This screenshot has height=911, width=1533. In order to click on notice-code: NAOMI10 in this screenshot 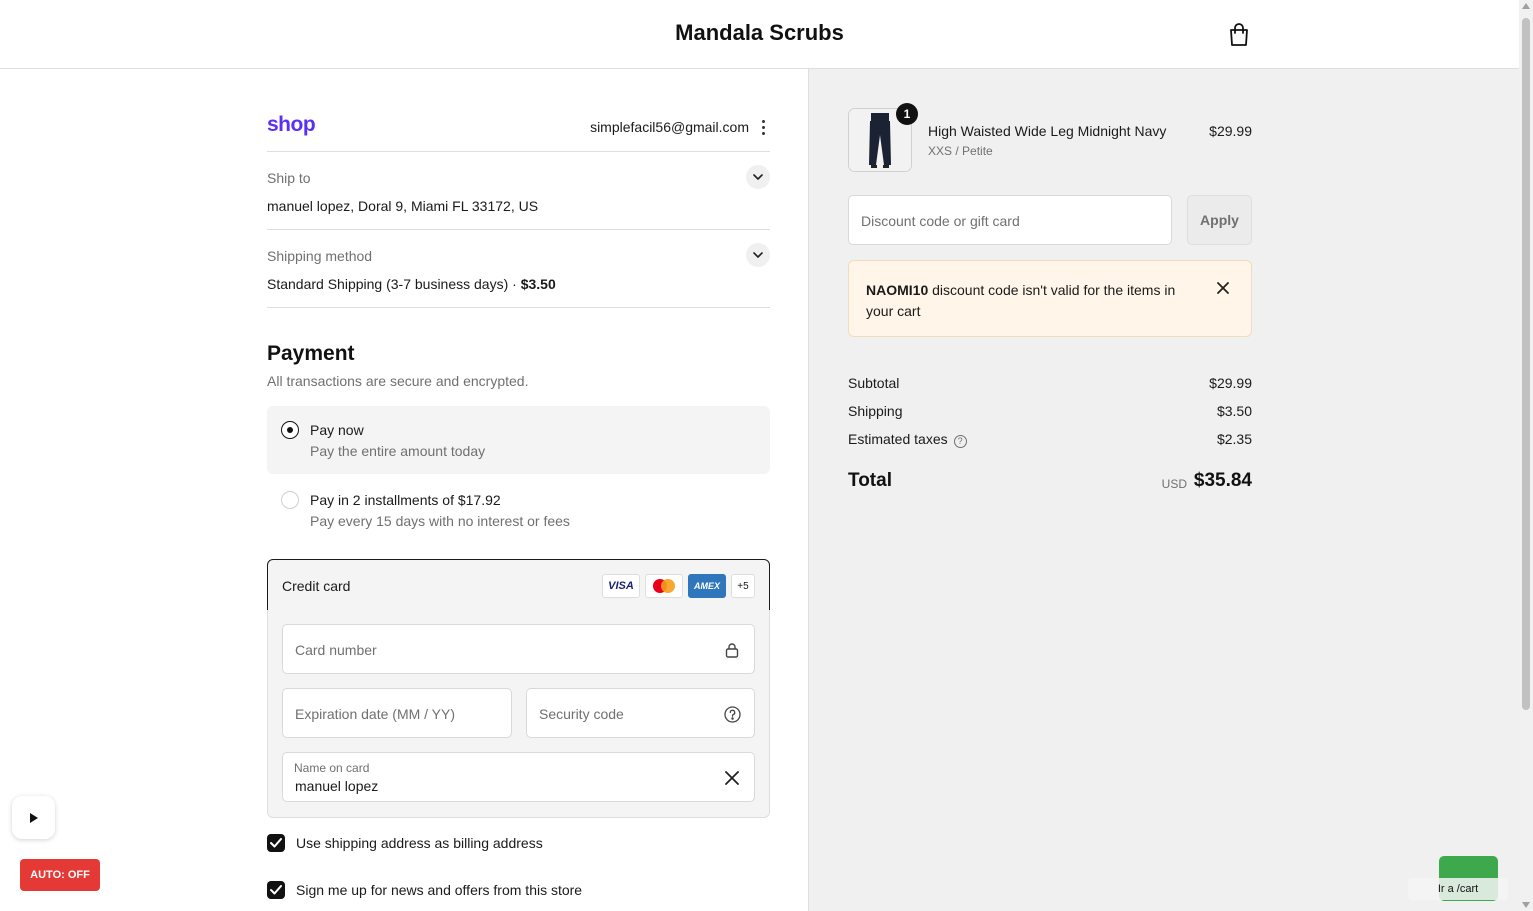, I will do `click(897, 290)`.